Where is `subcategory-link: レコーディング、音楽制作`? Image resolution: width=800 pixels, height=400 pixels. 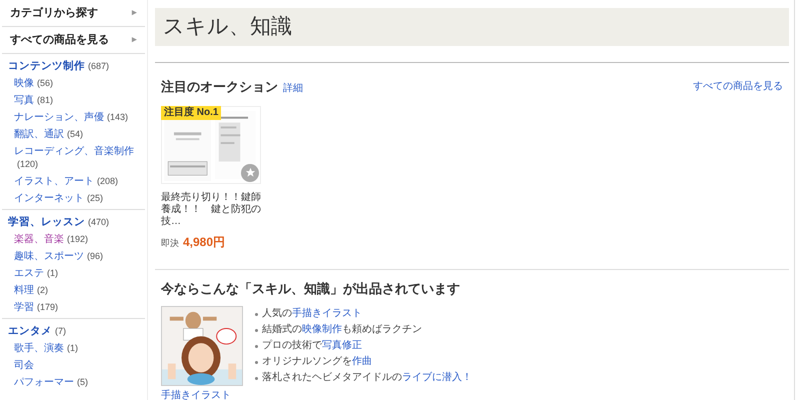 subcategory-link: レコーディング、音楽制作 is located at coordinates (74, 151).